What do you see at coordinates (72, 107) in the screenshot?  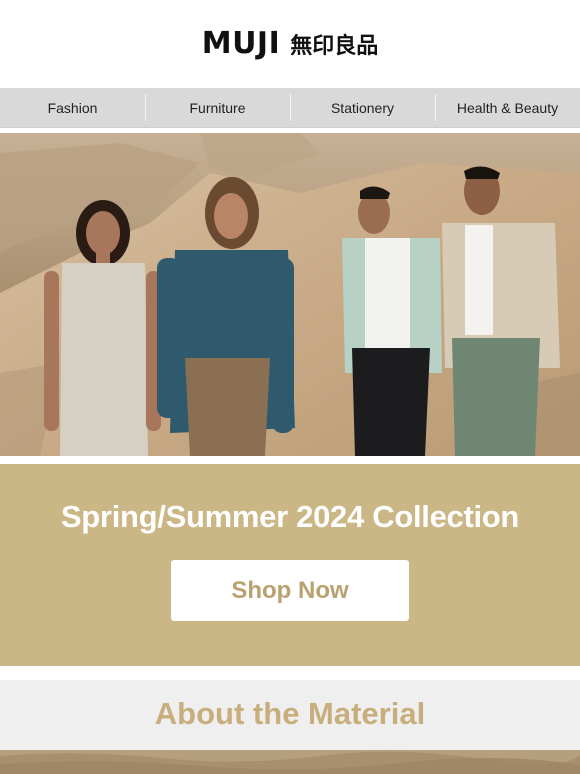 I see `nav-item-fashion: Fashion` at bounding box center [72, 107].